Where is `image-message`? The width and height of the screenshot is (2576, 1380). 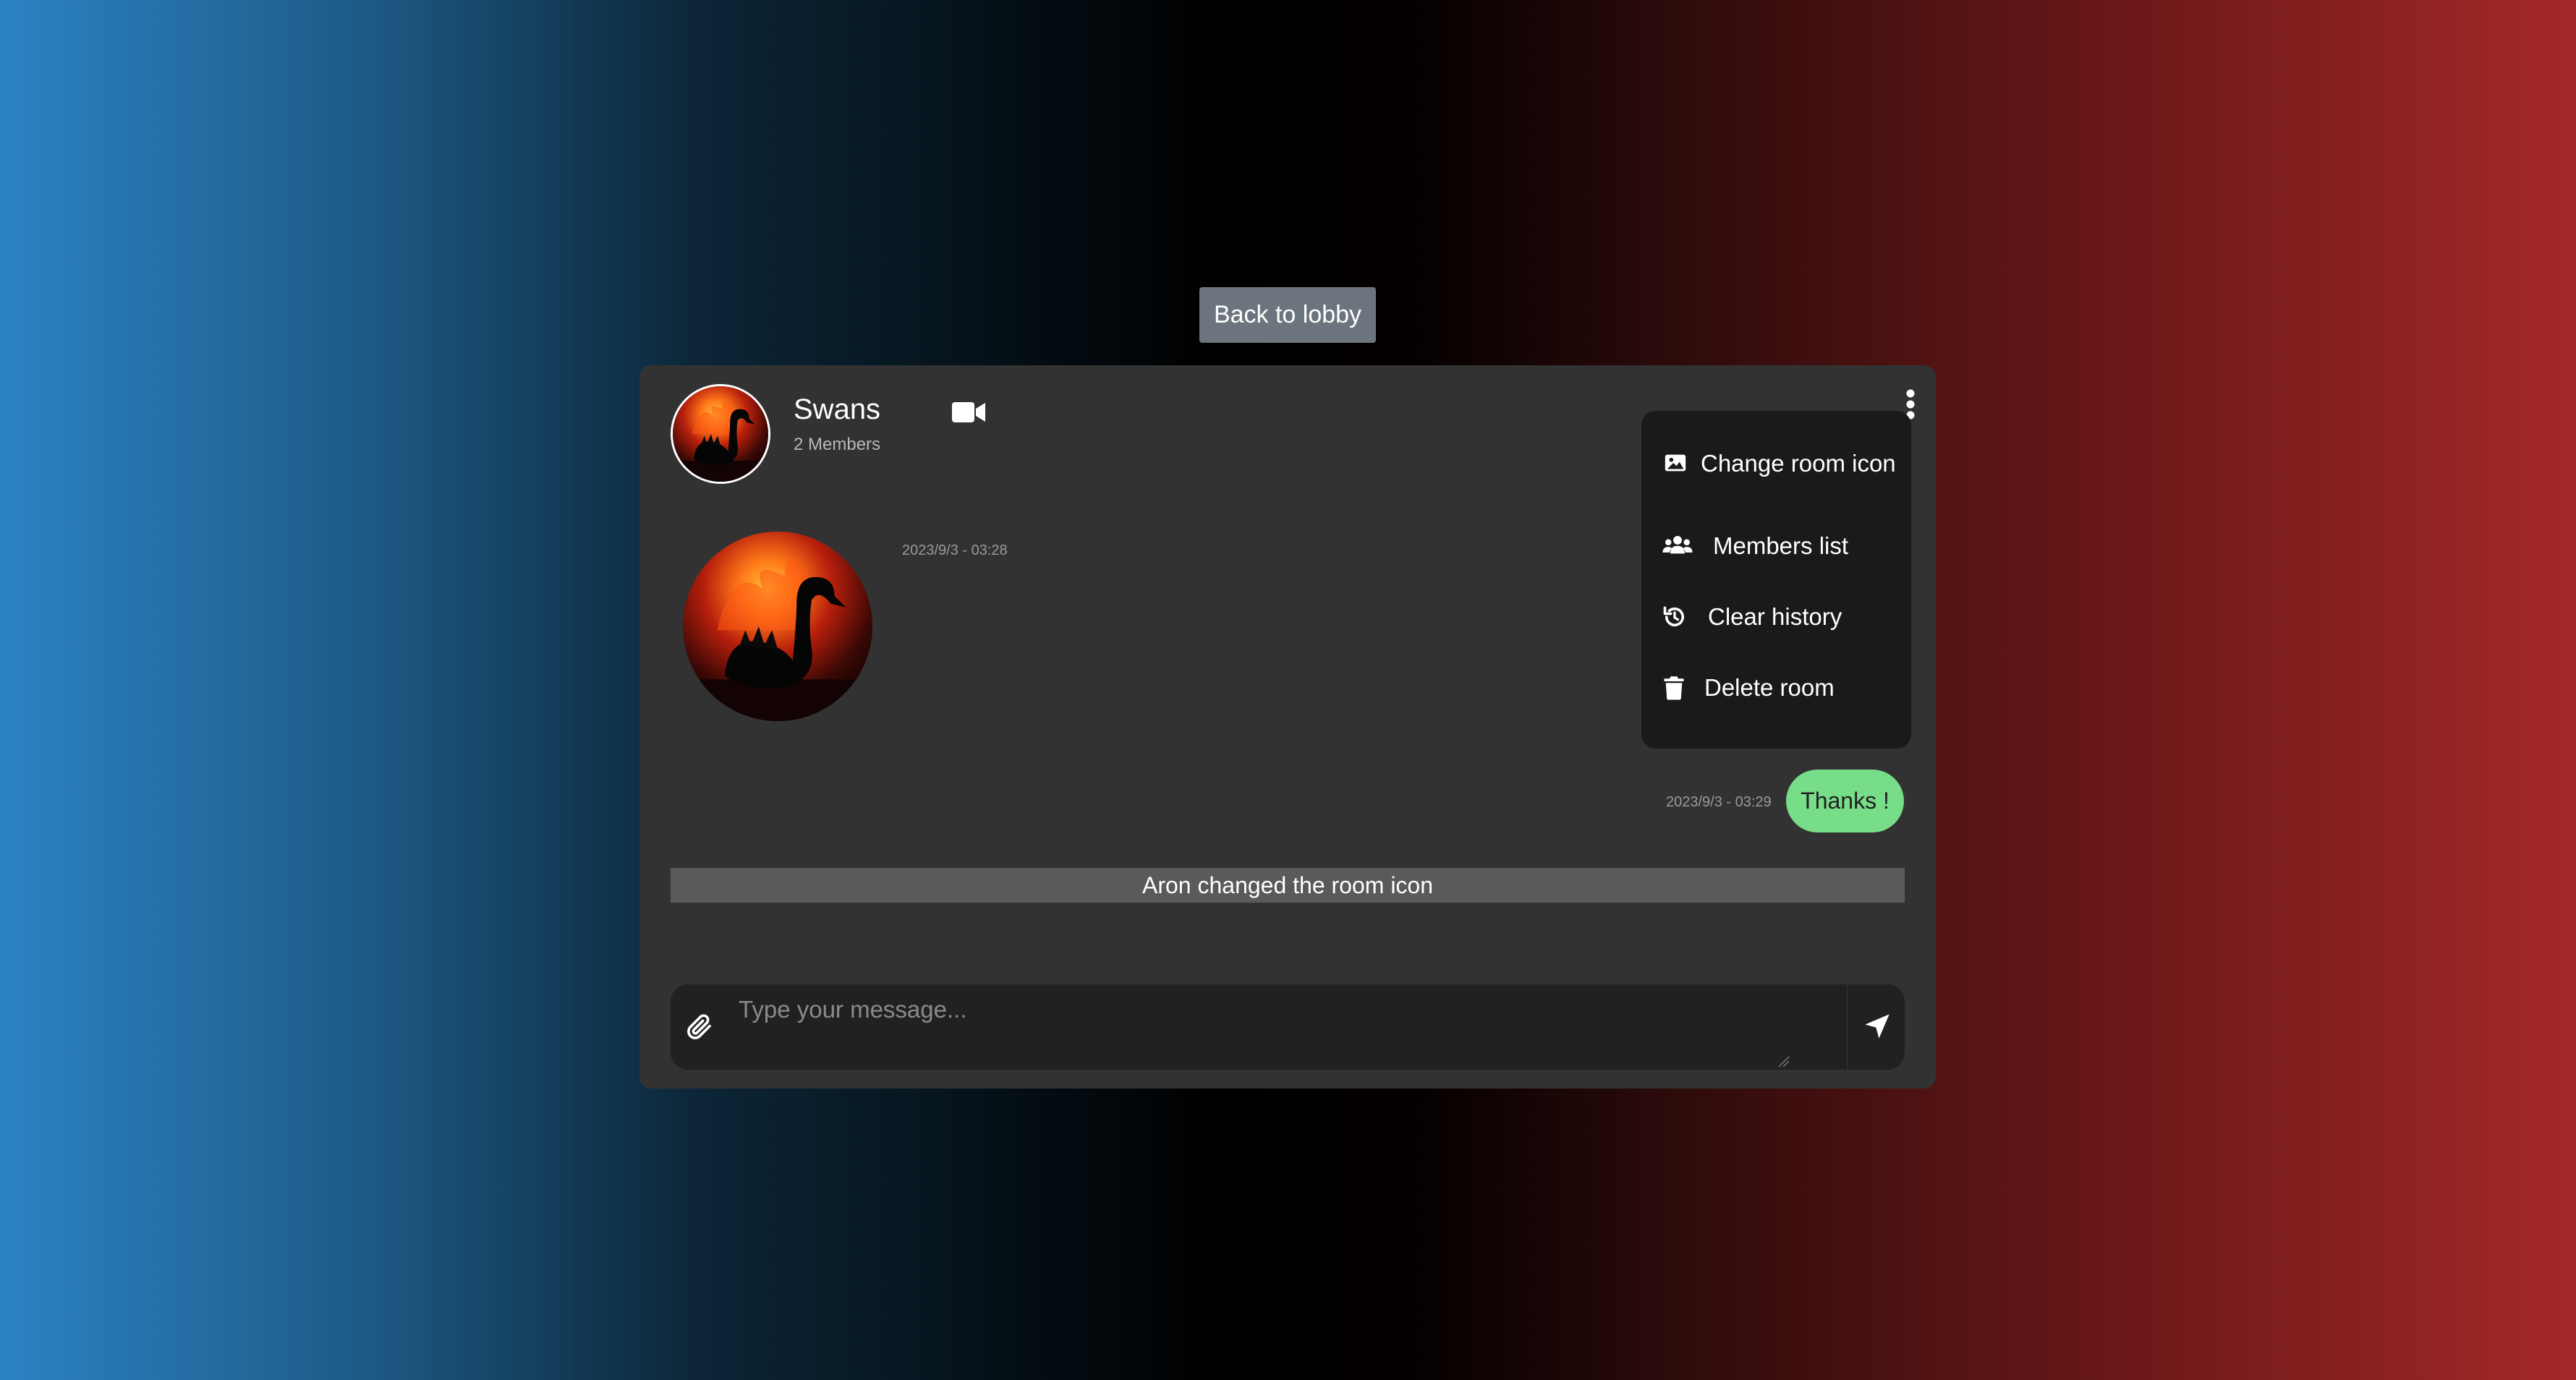 image-message is located at coordinates (777, 626).